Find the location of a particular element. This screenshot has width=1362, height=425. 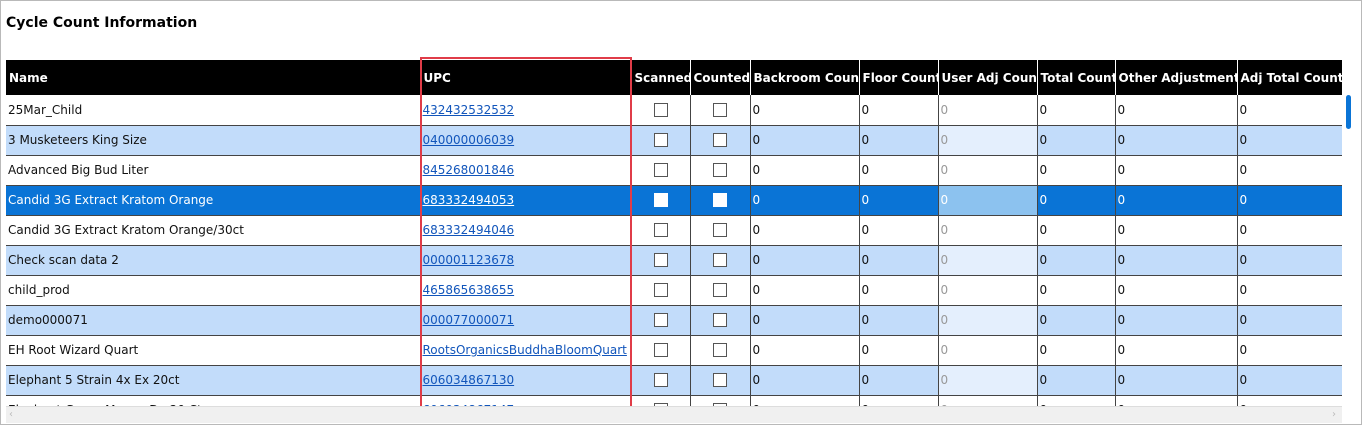

chevron-left-icon: ‹ is located at coordinates (11, 414).